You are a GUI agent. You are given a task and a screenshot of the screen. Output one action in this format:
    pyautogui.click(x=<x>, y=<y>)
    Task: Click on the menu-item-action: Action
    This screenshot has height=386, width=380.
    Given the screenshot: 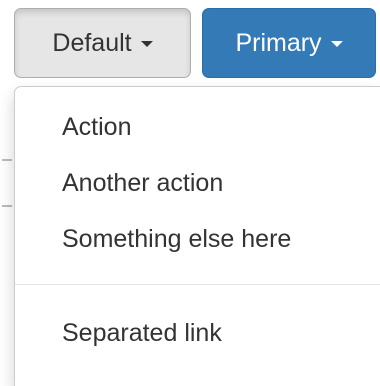 What is the action you would take?
    pyautogui.click(x=197, y=127)
    